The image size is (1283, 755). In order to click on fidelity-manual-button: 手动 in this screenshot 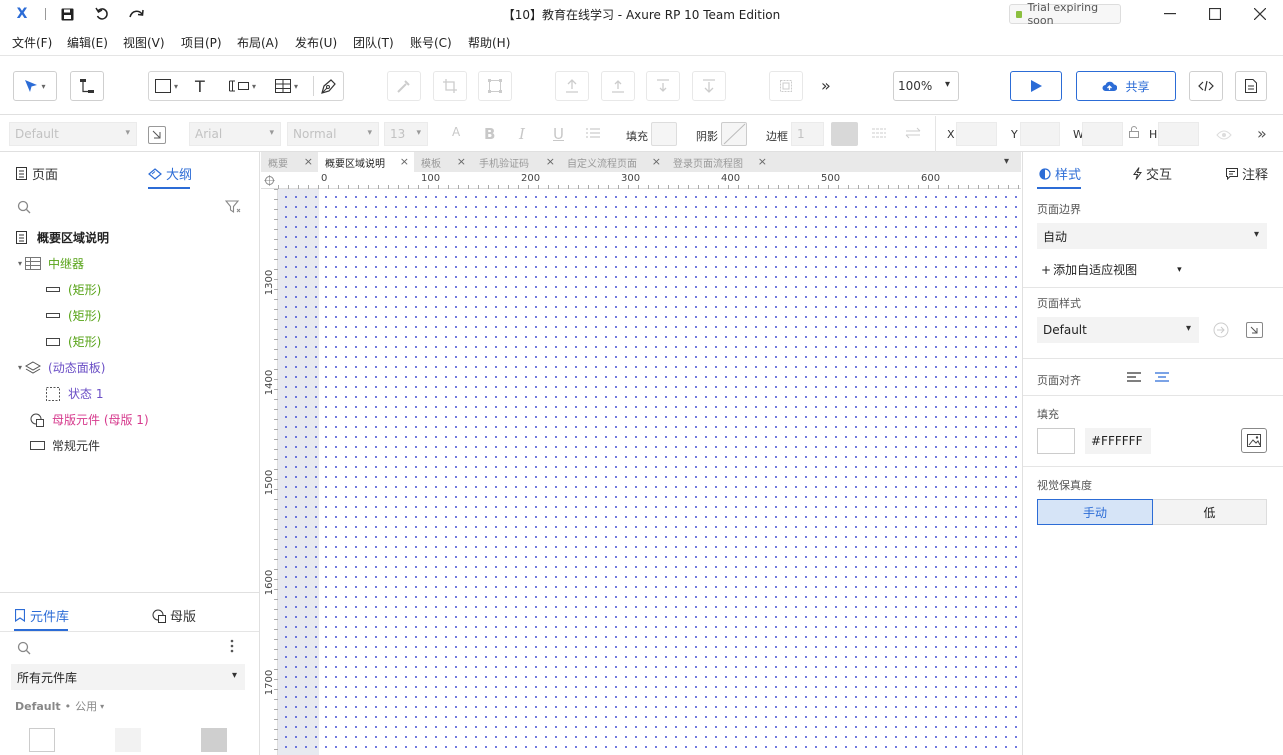, I will do `click(1095, 512)`.